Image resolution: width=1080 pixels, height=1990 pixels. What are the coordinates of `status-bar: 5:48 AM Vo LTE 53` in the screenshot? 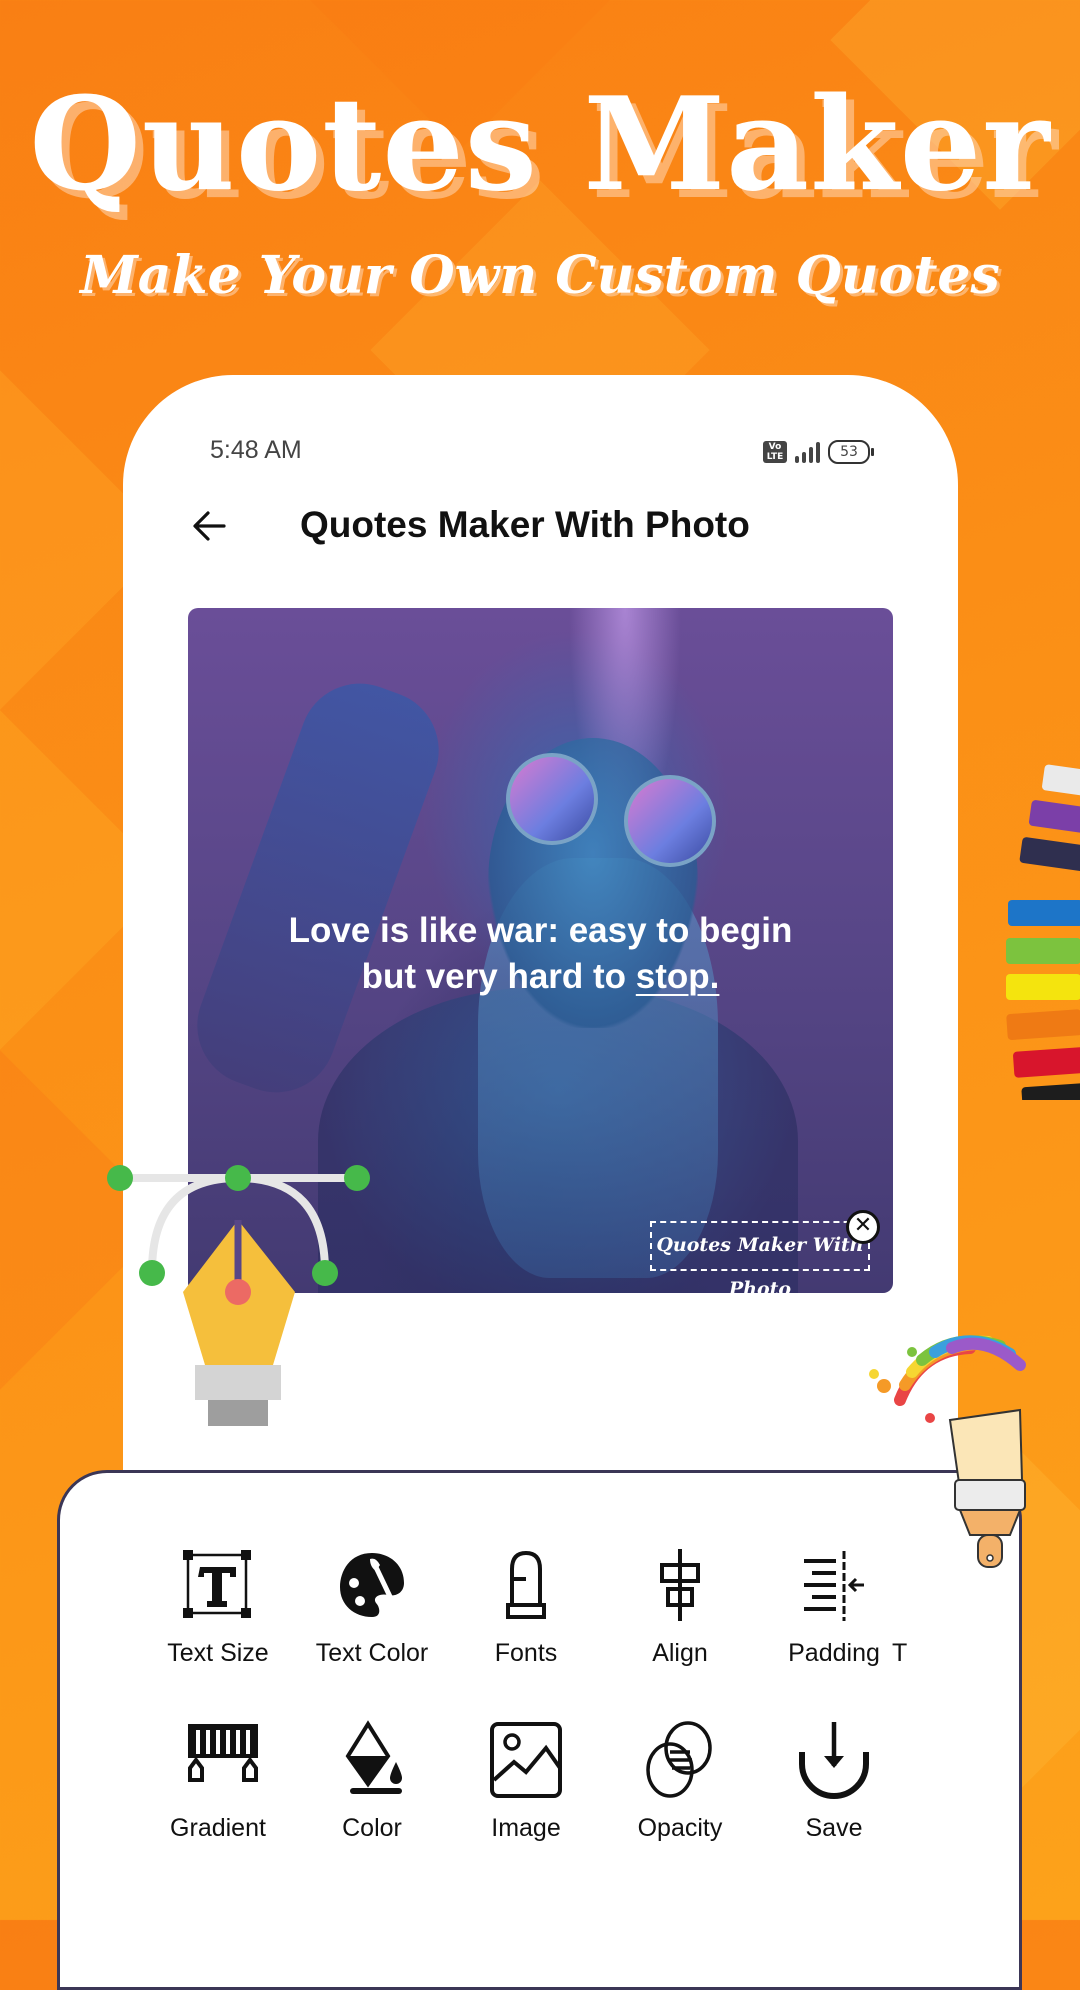 It's located at (542, 454).